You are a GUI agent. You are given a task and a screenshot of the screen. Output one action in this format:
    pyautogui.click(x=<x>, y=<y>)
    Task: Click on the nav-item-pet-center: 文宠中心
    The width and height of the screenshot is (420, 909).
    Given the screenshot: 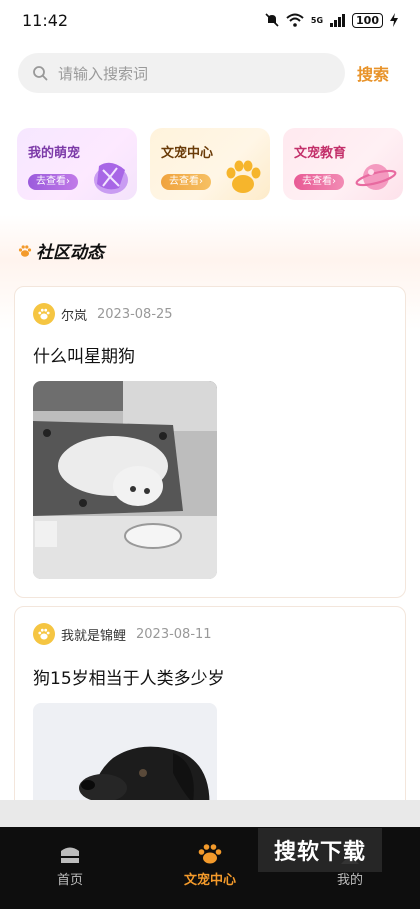 What is the action you would take?
    pyautogui.click(x=210, y=865)
    